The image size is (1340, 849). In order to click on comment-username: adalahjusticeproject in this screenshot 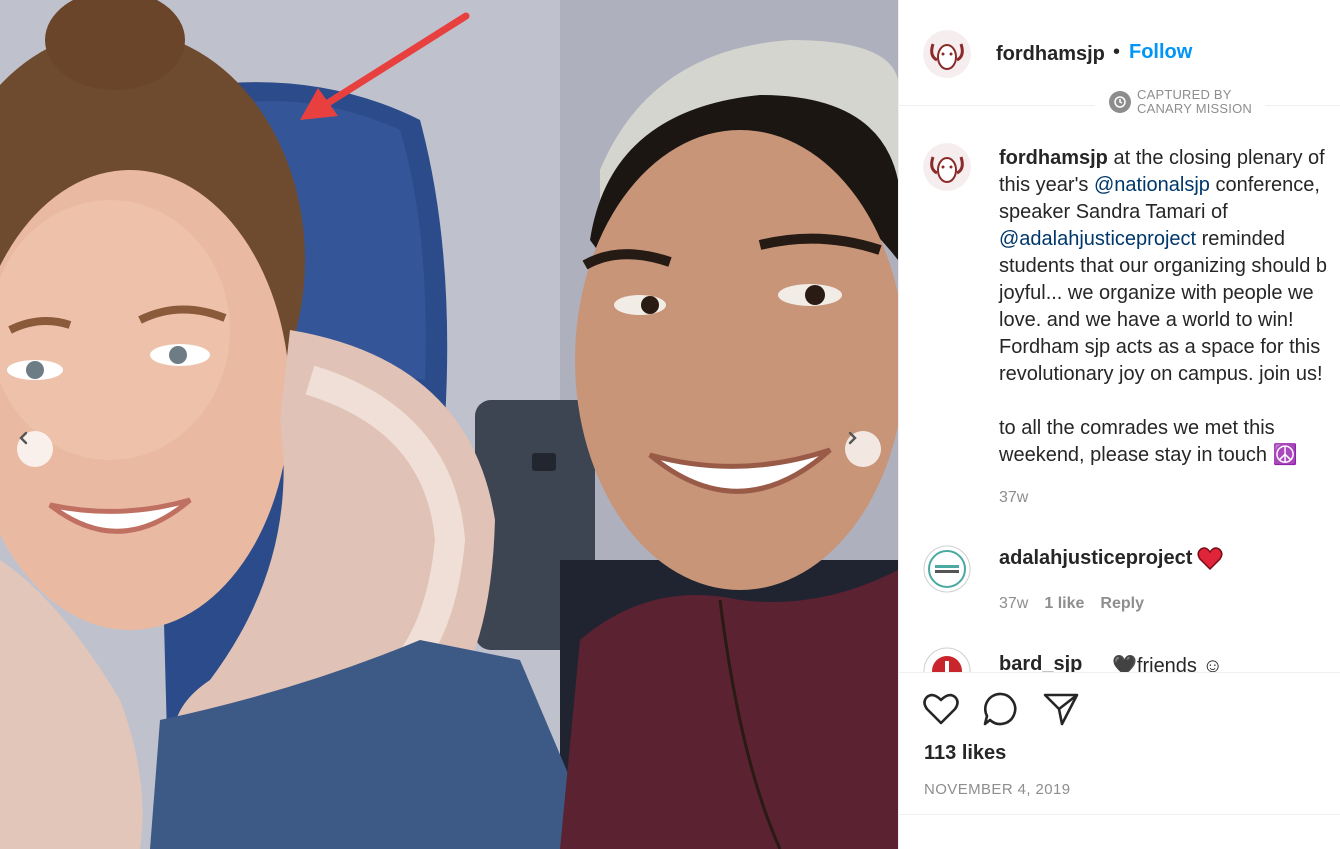, I will do `click(1095, 558)`.